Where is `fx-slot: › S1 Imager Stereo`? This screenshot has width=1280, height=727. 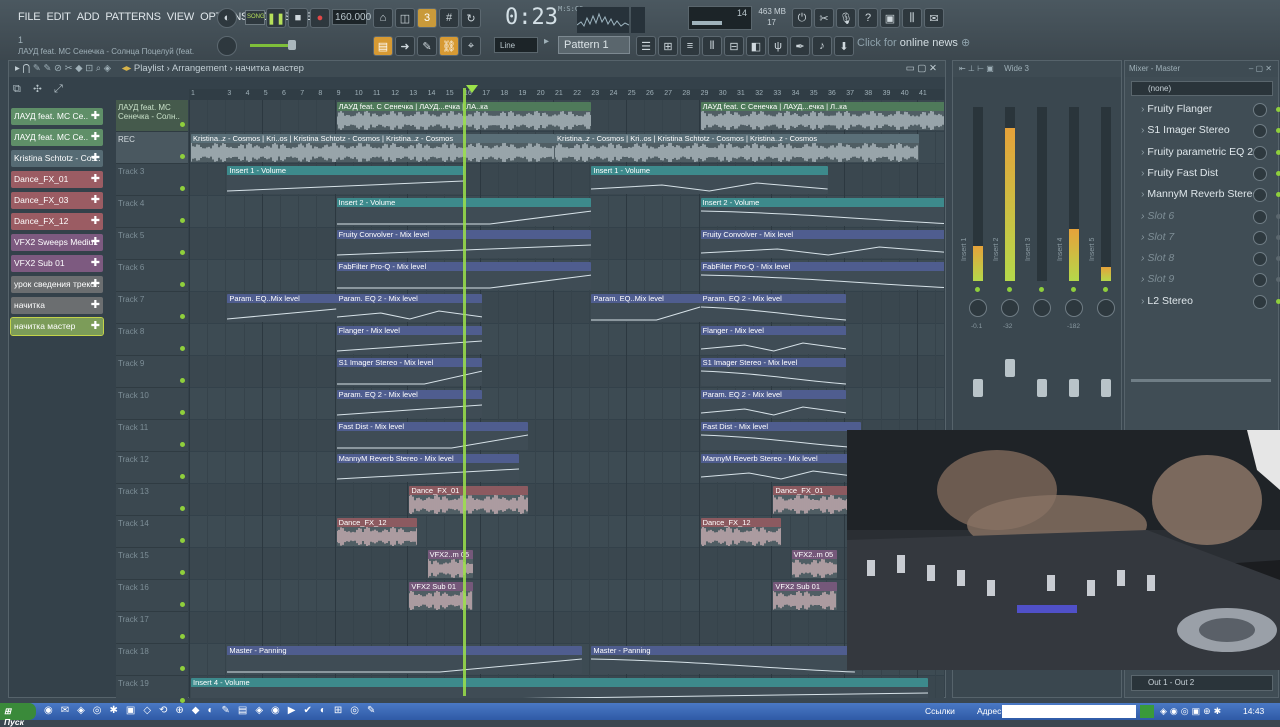 fx-slot: › S1 Imager Stereo is located at coordinates (1205, 131).